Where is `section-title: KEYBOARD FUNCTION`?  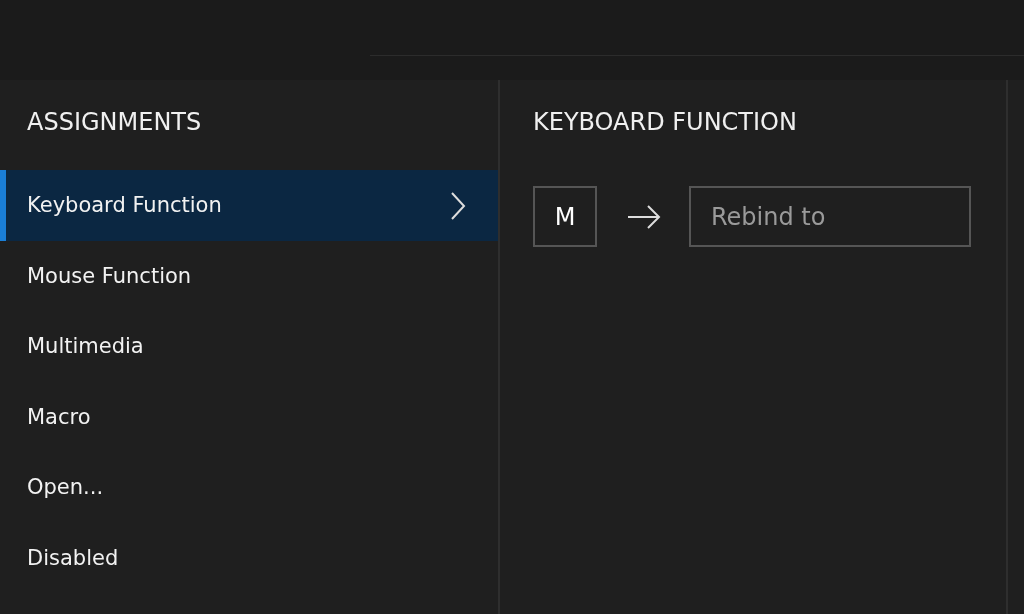
section-title: KEYBOARD FUNCTION is located at coordinates (665, 122).